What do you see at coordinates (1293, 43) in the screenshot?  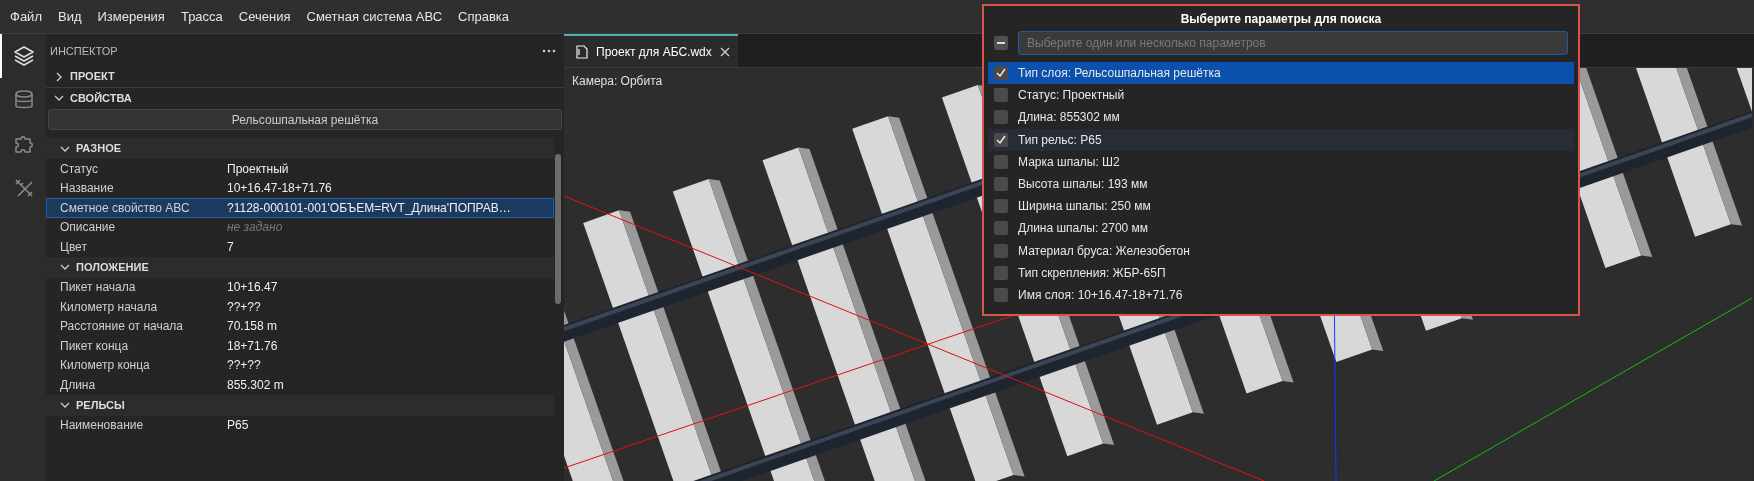 I see `search-field: Выберите один или несколько параметров` at bounding box center [1293, 43].